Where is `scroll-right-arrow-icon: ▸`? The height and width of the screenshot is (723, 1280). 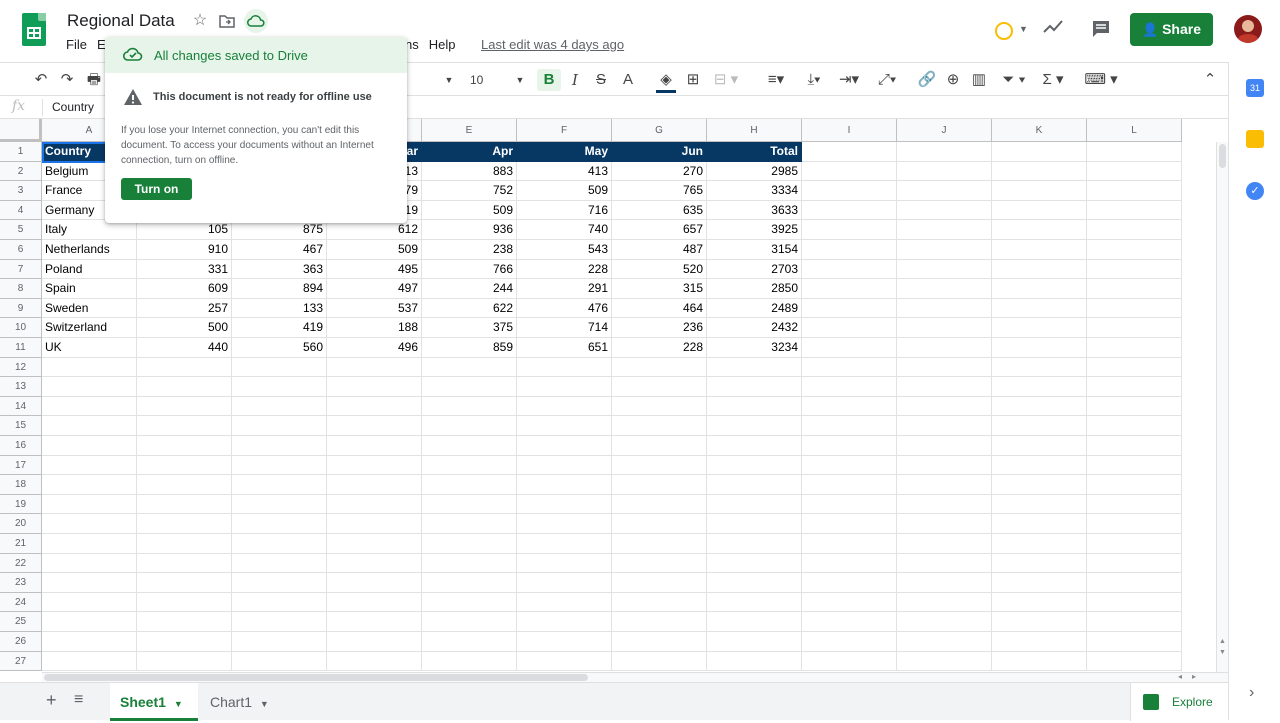 scroll-right-arrow-icon: ▸ is located at coordinates (1194, 676).